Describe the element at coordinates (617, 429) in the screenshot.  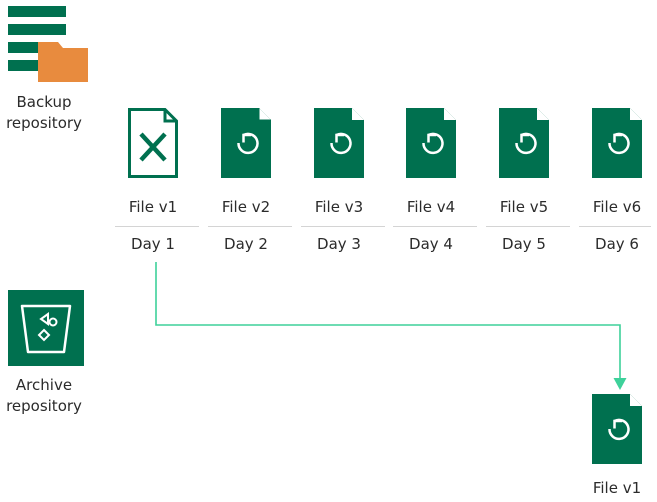
I see `archived-restore-file-icon` at that location.